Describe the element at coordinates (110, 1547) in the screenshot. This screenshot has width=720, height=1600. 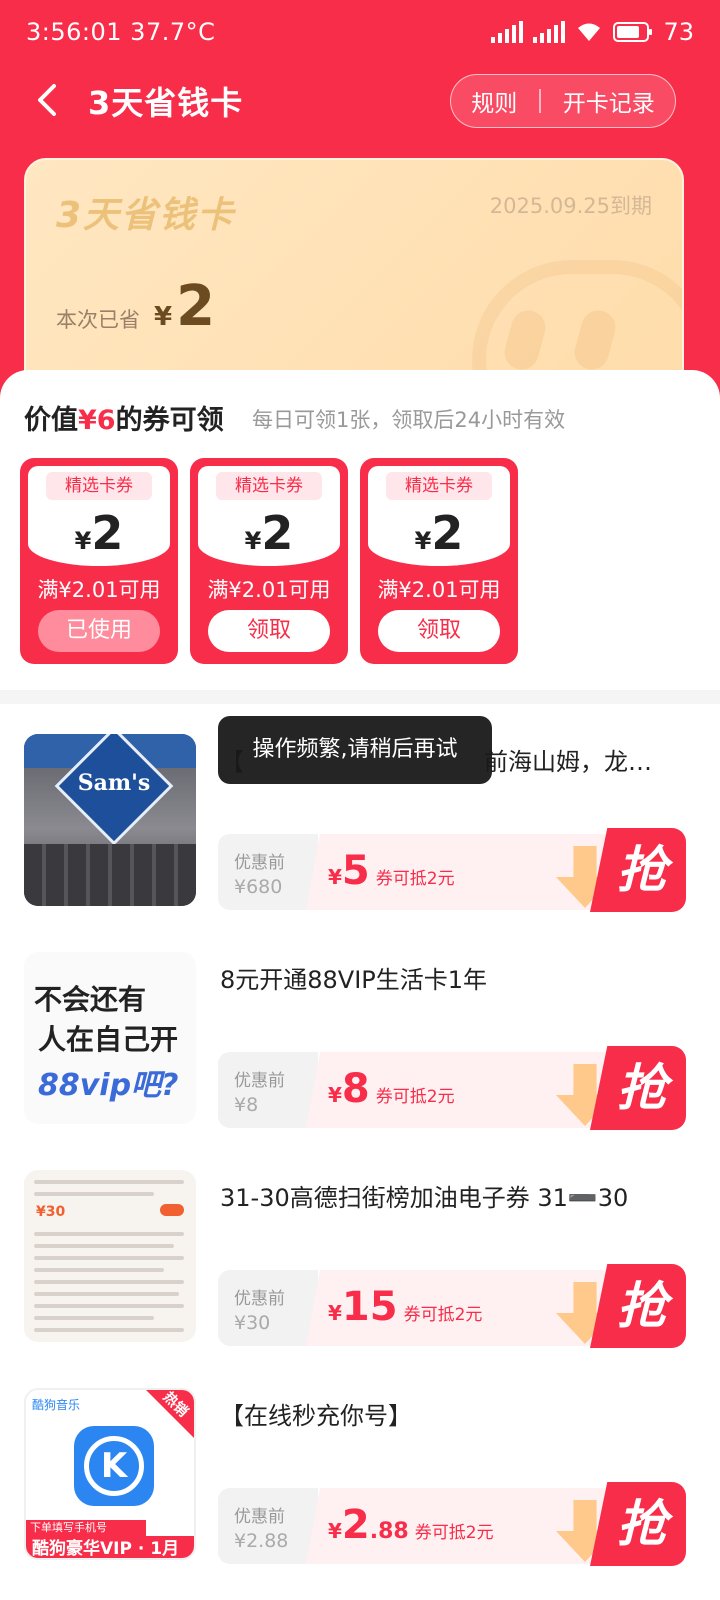
I see `image-product-name: 酷狗豪华VIP · 1月` at that location.